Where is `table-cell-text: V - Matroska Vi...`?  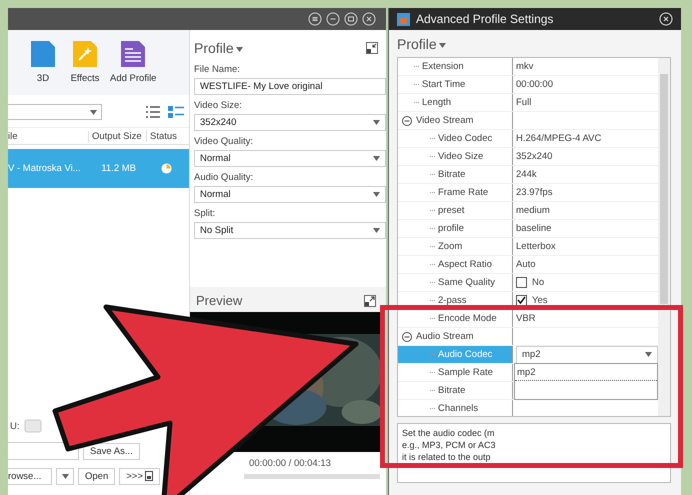 table-cell-text: V - Matroska Vi... is located at coordinates (45, 168).